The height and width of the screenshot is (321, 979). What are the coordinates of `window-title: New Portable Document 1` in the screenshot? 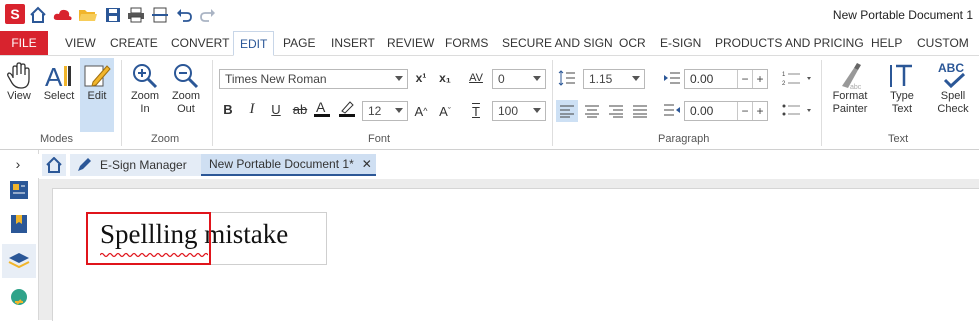 It's located at (902, 15).